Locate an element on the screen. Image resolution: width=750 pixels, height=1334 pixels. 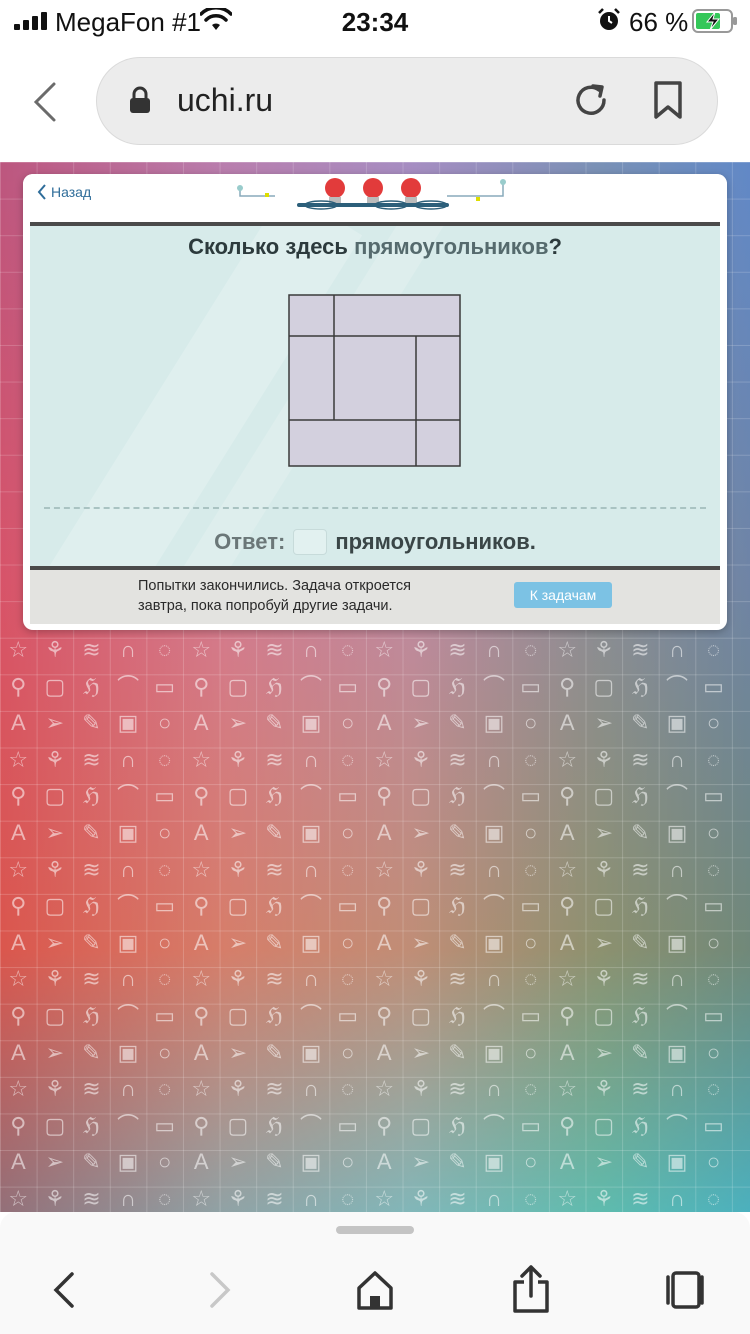
answer-unit: прямоугольников. is located at coordinates (435, 541).